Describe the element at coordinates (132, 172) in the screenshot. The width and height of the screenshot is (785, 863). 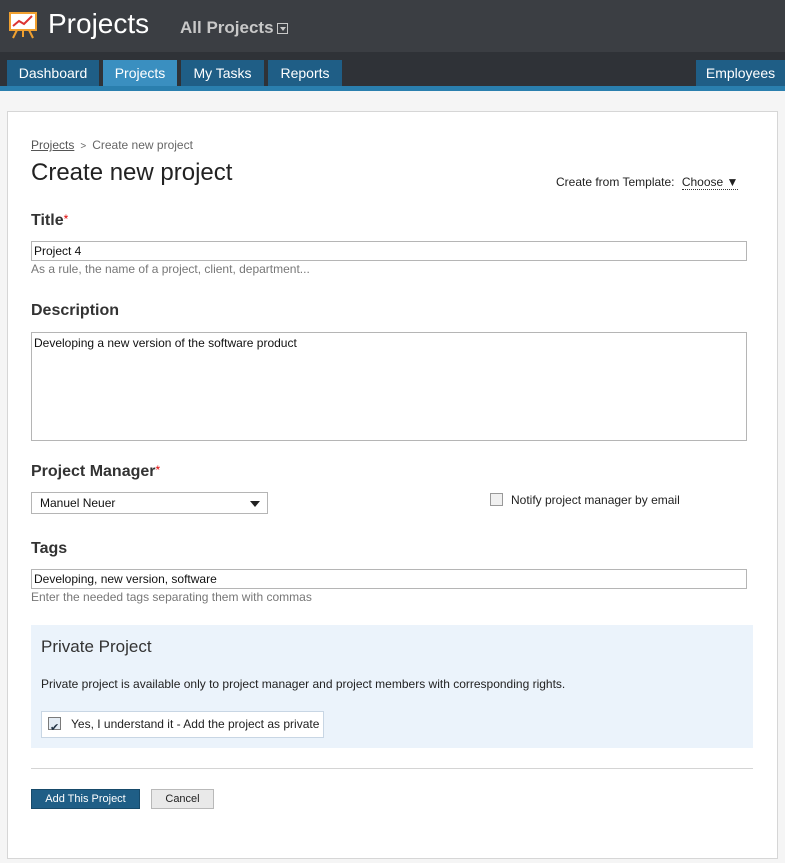
I see `page-title: Create new project` at that location.